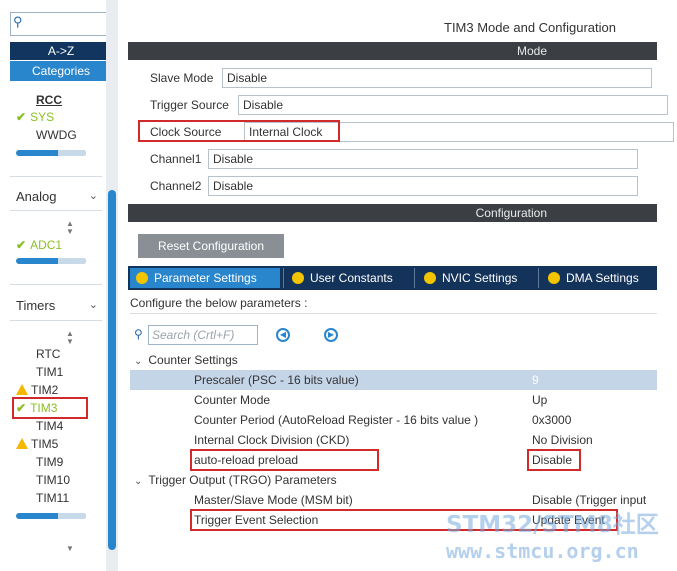  What do you see at coordinates (56, 135) in the screenshot?
I see `sidebar-item-wwdg: WWDG` at bounding box center [56, 135].